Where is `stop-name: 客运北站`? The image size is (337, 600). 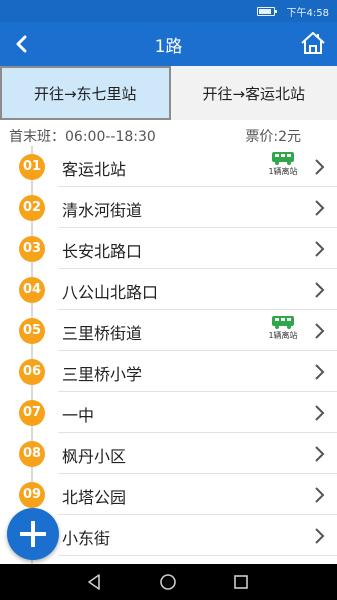
stop-name: 客运北站 is located at coordinates (94, 169).